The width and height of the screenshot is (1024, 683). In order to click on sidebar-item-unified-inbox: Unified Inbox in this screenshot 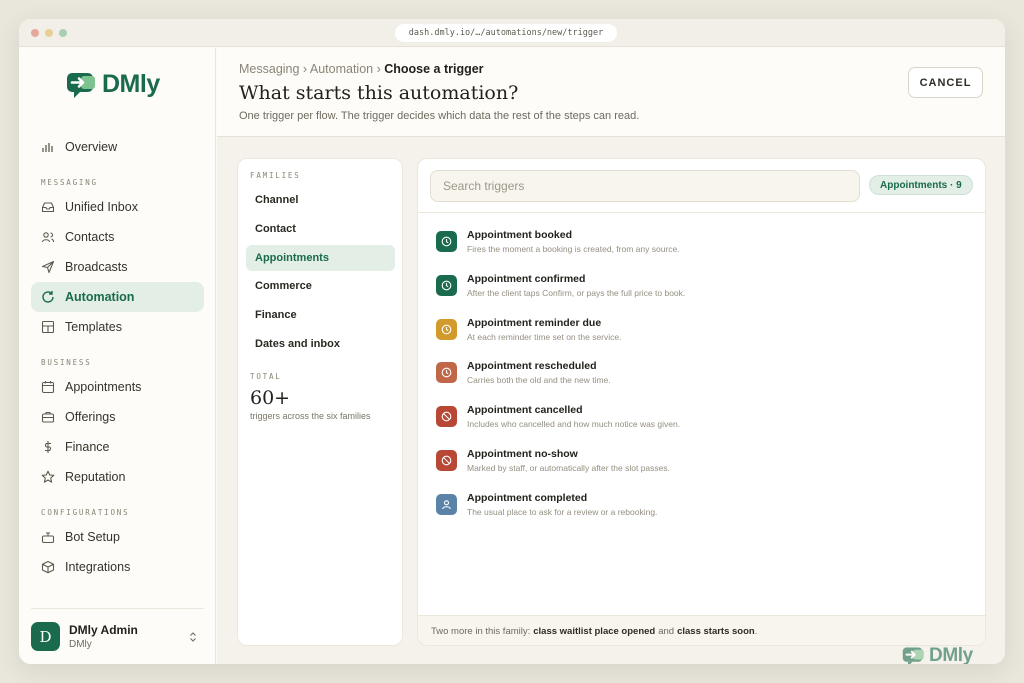, I will do `click(117, 207)`.